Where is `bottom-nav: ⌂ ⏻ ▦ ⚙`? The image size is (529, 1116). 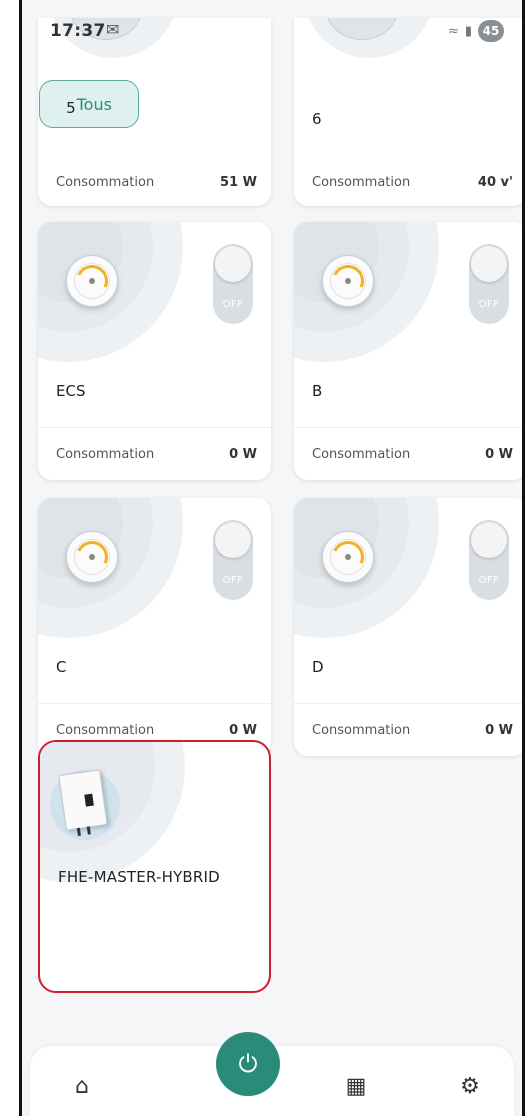
bottom-nav: ⌂ ⏻ ▦ ⚙ is located at coordinates (272, 1074).